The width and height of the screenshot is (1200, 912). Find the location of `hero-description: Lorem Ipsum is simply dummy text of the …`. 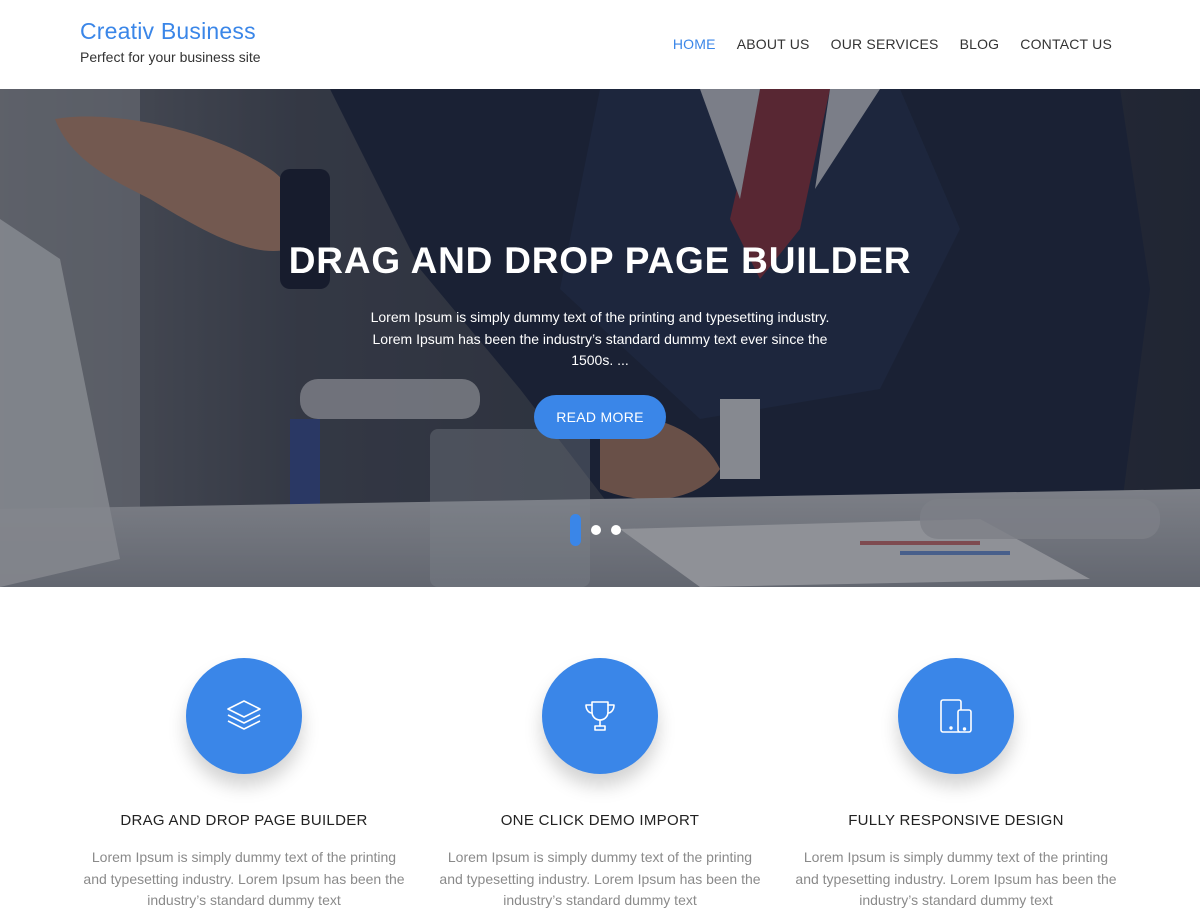

hero-description: Lorem Ipsum is simply dummy text of the … is located at coordinates (600, 338).